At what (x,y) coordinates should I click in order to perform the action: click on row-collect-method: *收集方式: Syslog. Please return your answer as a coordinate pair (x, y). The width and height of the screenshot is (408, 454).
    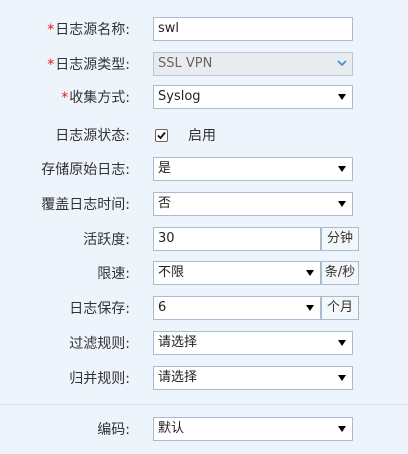
    Looking at the image, I should click on (204, 98).